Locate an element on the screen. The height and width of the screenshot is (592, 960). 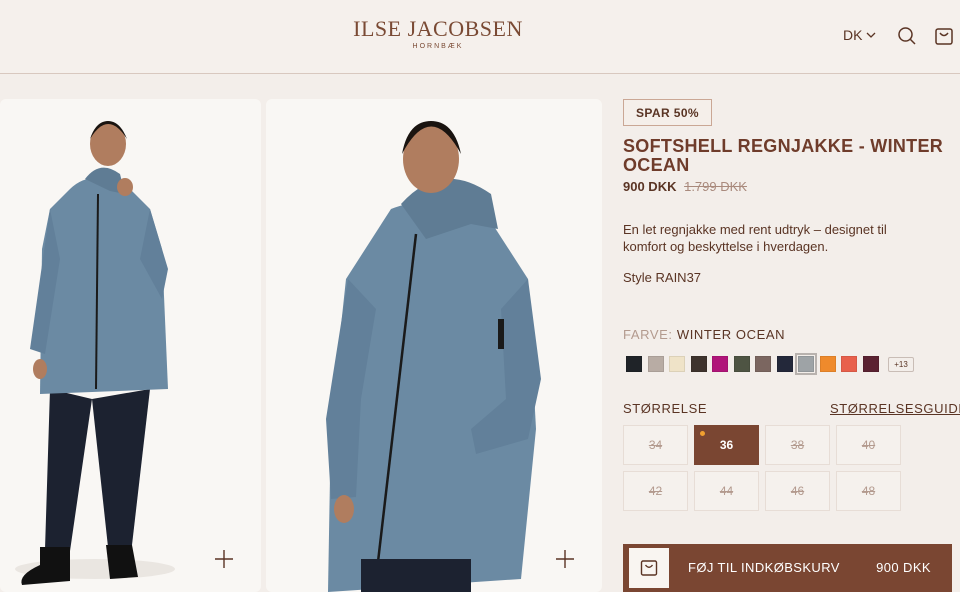
color-label: FARVE: WINTER OCEAN is located at coordinates (704, 334).